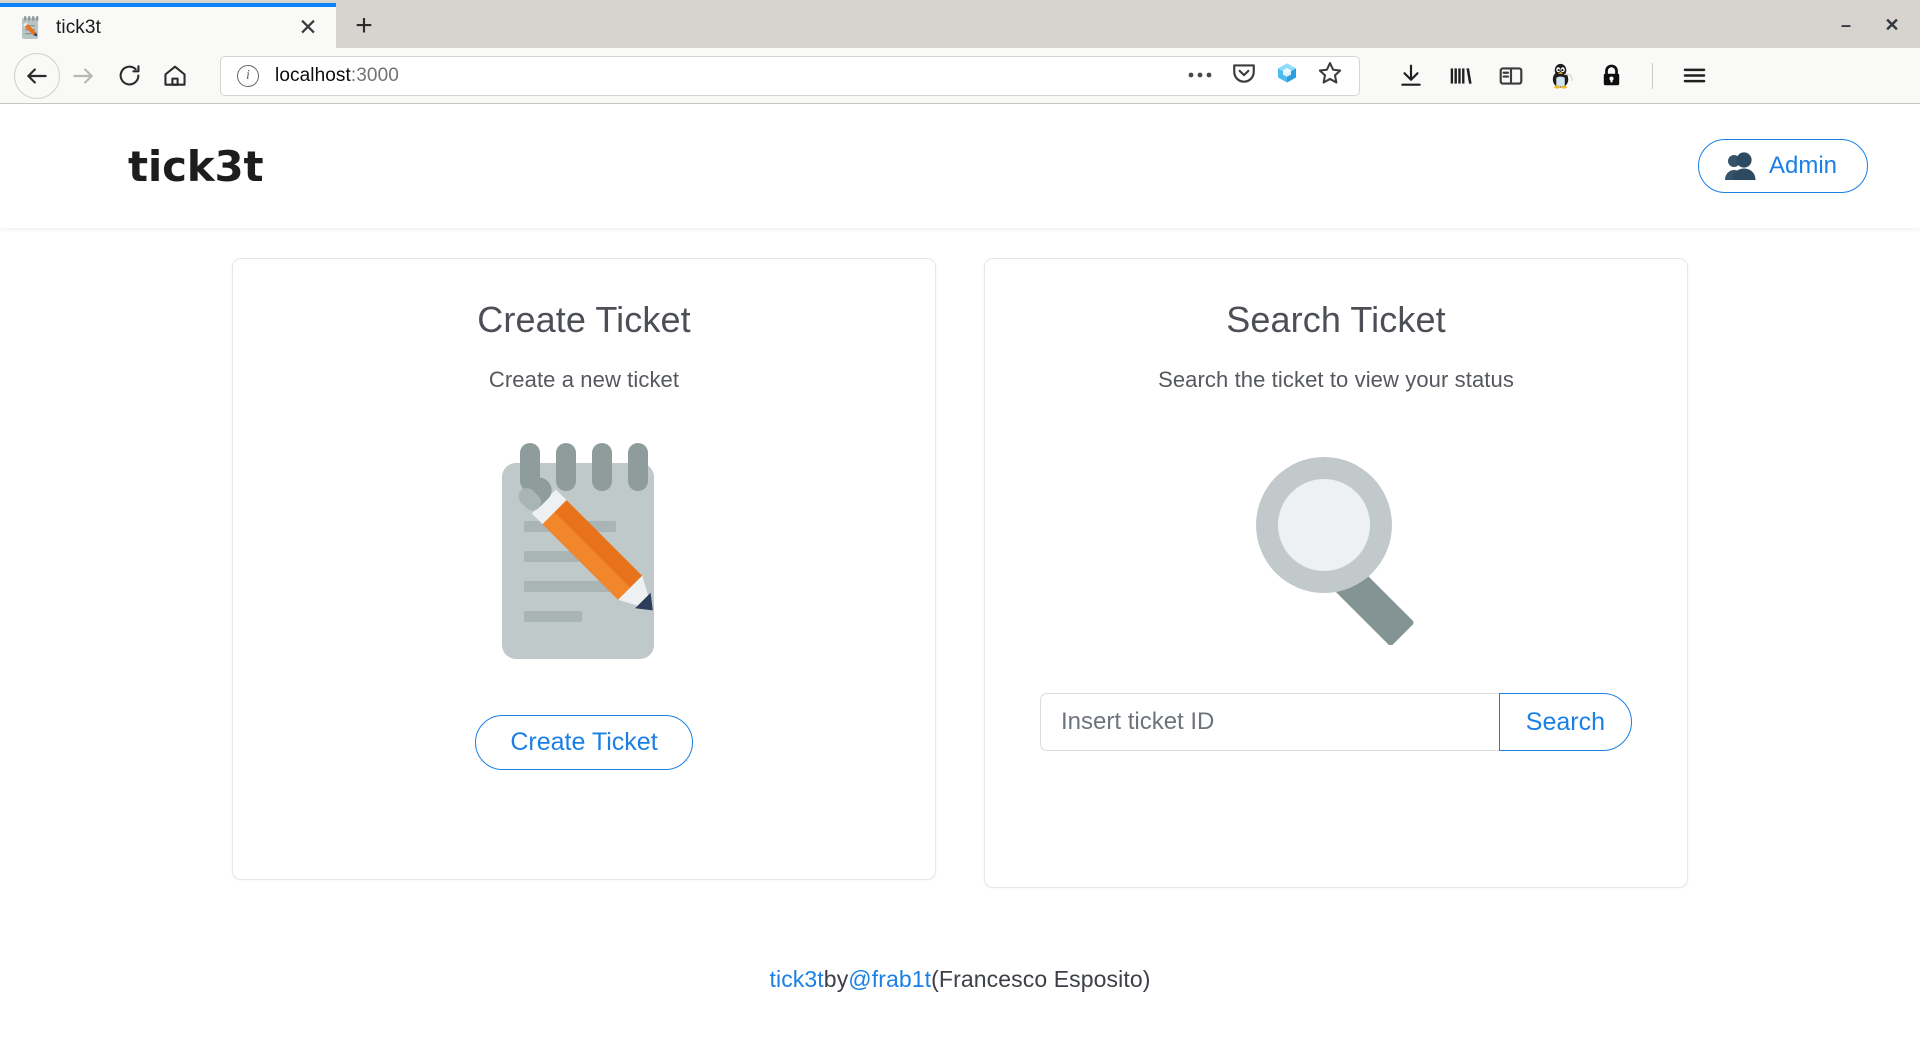 The image size is (1920, 1039). I want to click on new-tab-button: +, so click(364, 25).